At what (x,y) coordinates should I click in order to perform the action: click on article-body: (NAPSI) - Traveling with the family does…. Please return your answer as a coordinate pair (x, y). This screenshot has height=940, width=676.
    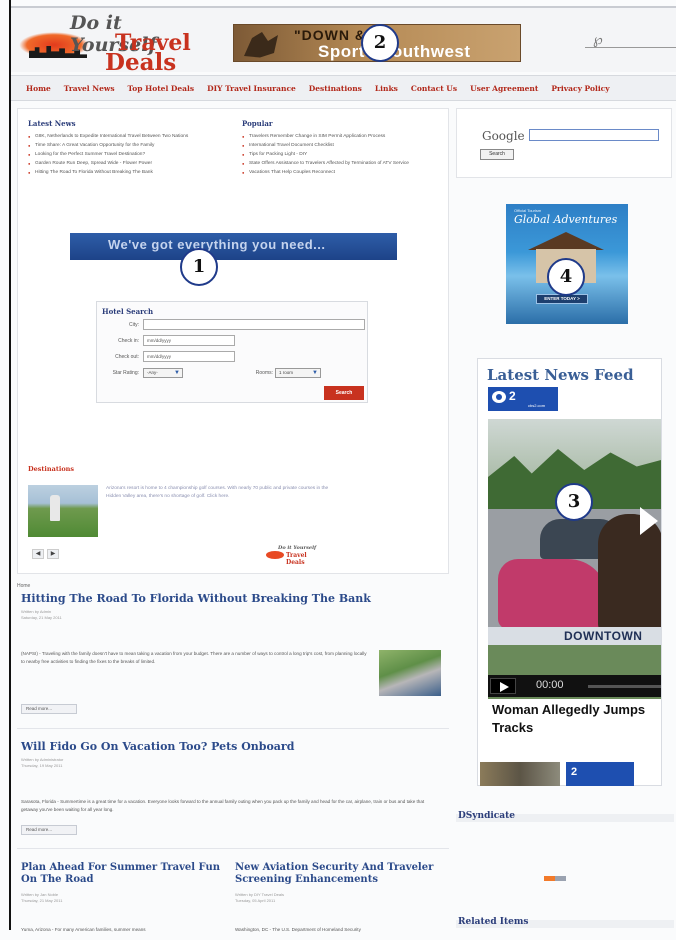
    Looking at the image, I should click on (194, 657).